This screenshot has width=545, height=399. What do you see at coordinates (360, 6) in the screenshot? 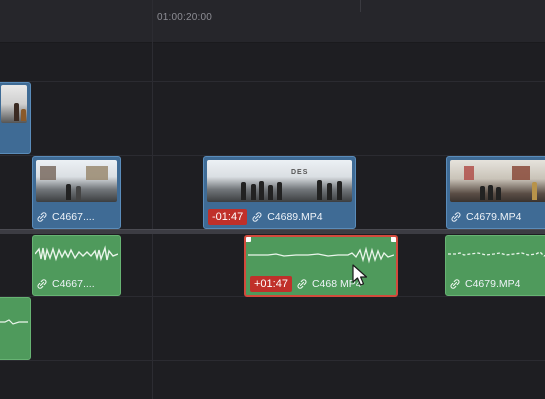
I see `ruler-tick` at bounding box center [360, 6].